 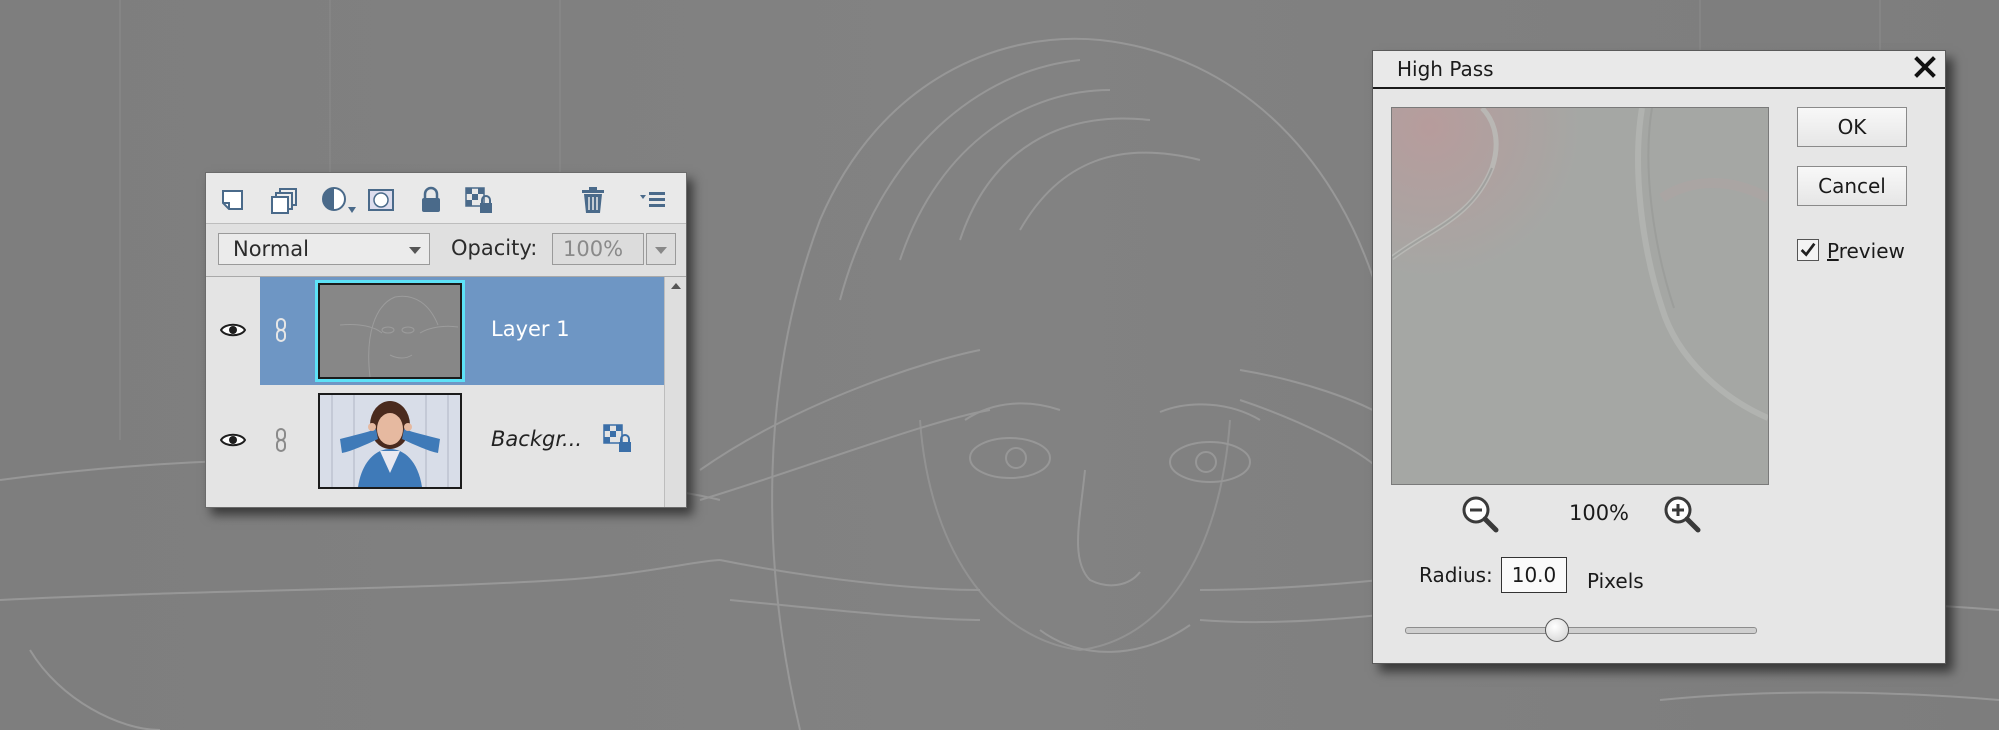 I want to click on opacity-dropdown-button, so click(x=661, y=249).